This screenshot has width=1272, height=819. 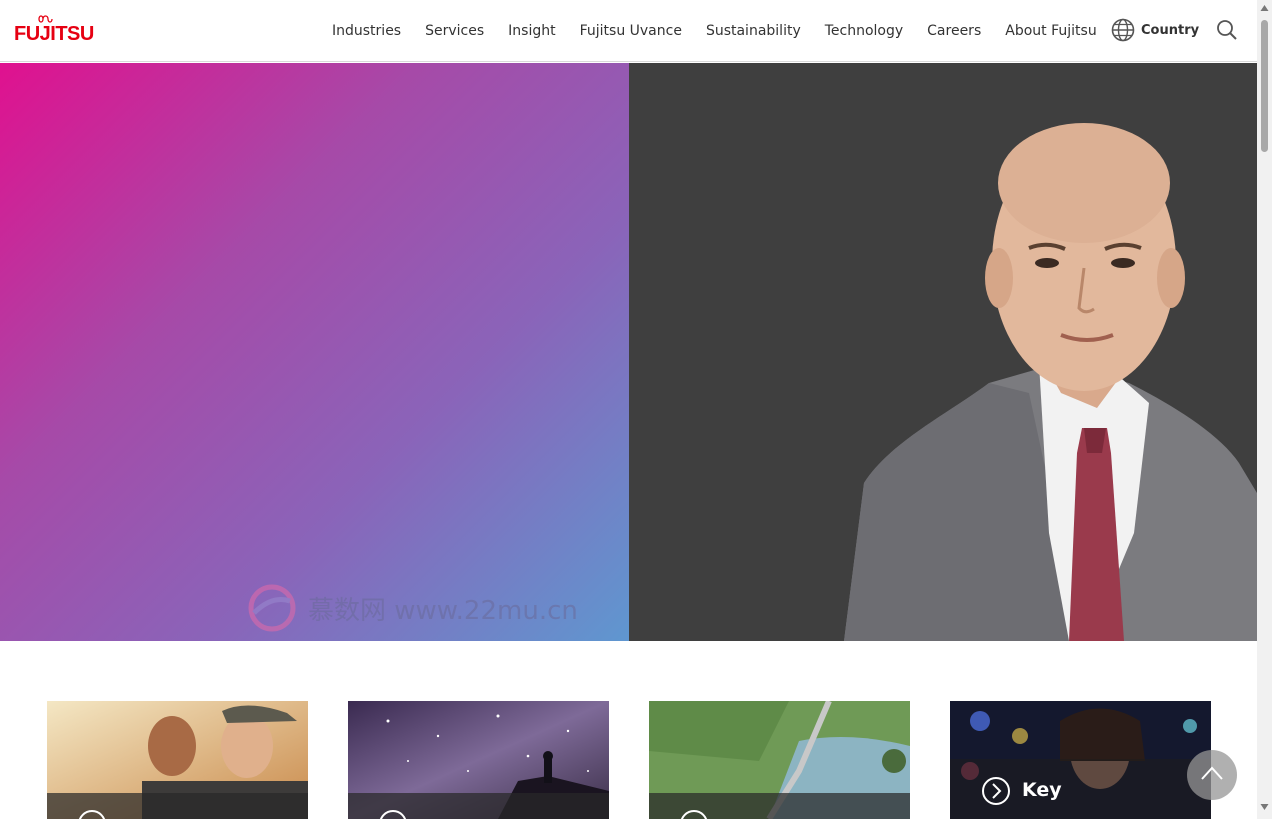 What do you see at coordinates (864, 31) in the screenshot?
I see `nav-item-technology: Technology` at bounding box center [864, 31].